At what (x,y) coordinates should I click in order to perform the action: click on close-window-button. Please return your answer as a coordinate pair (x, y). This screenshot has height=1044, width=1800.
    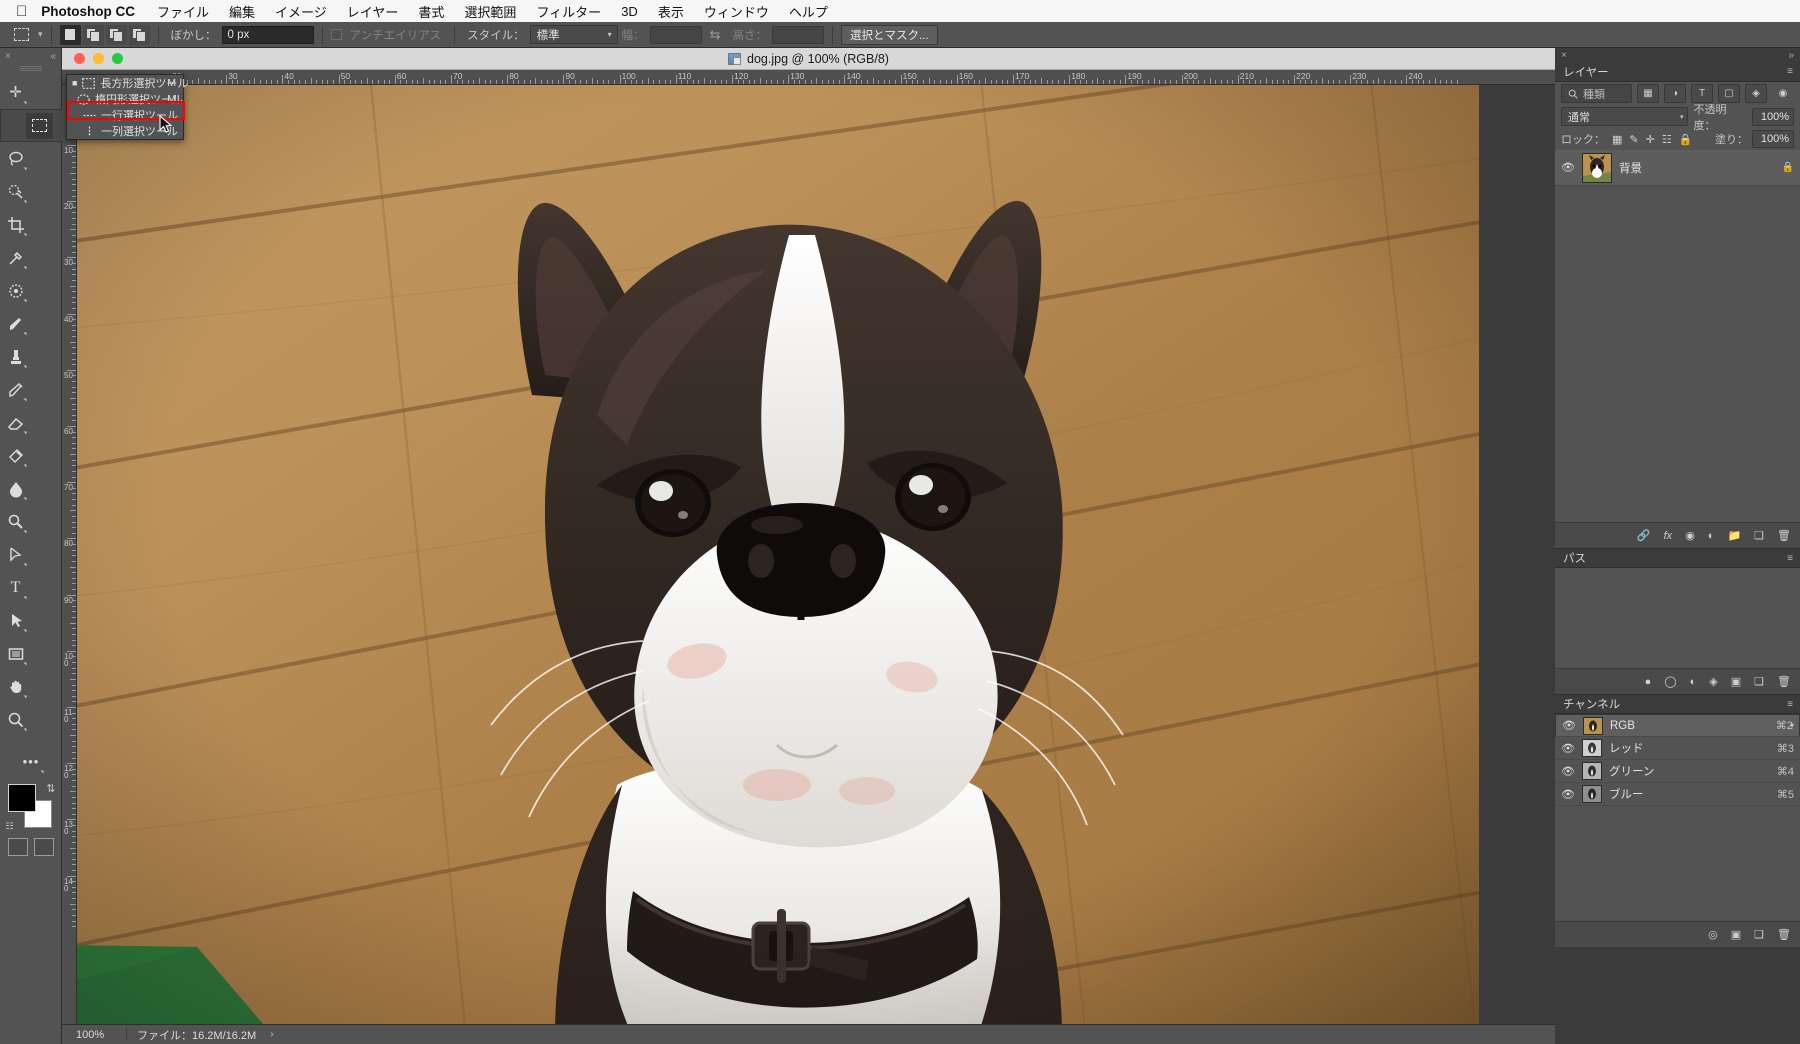
    Looking at the image, I should click on (79, 58).